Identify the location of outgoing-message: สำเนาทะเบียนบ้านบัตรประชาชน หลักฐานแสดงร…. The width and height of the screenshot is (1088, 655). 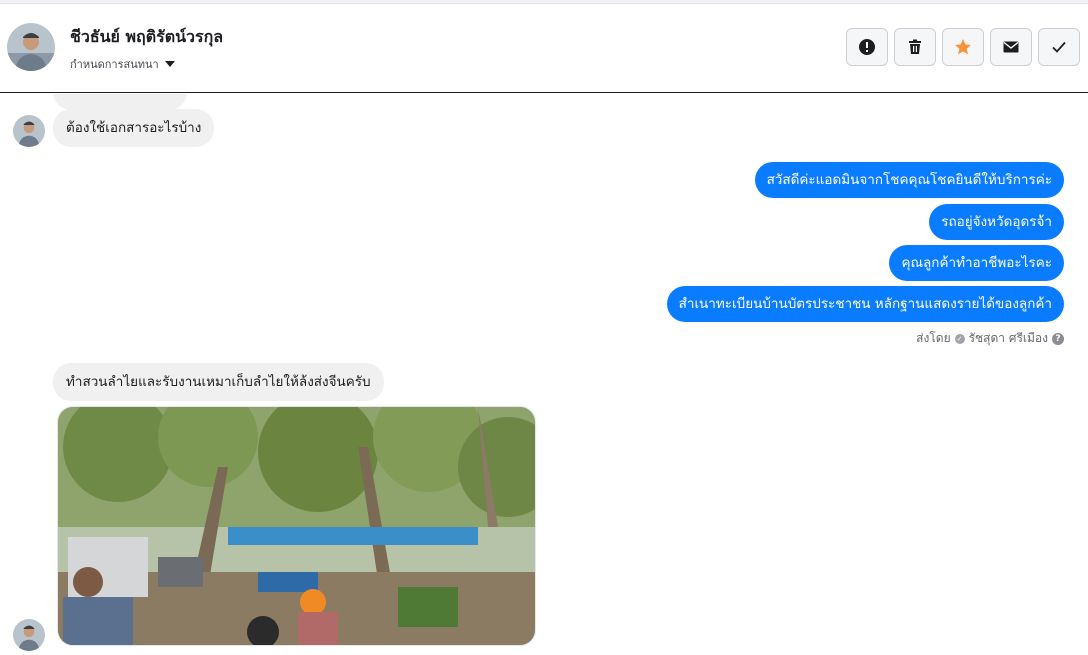
(865, 304).